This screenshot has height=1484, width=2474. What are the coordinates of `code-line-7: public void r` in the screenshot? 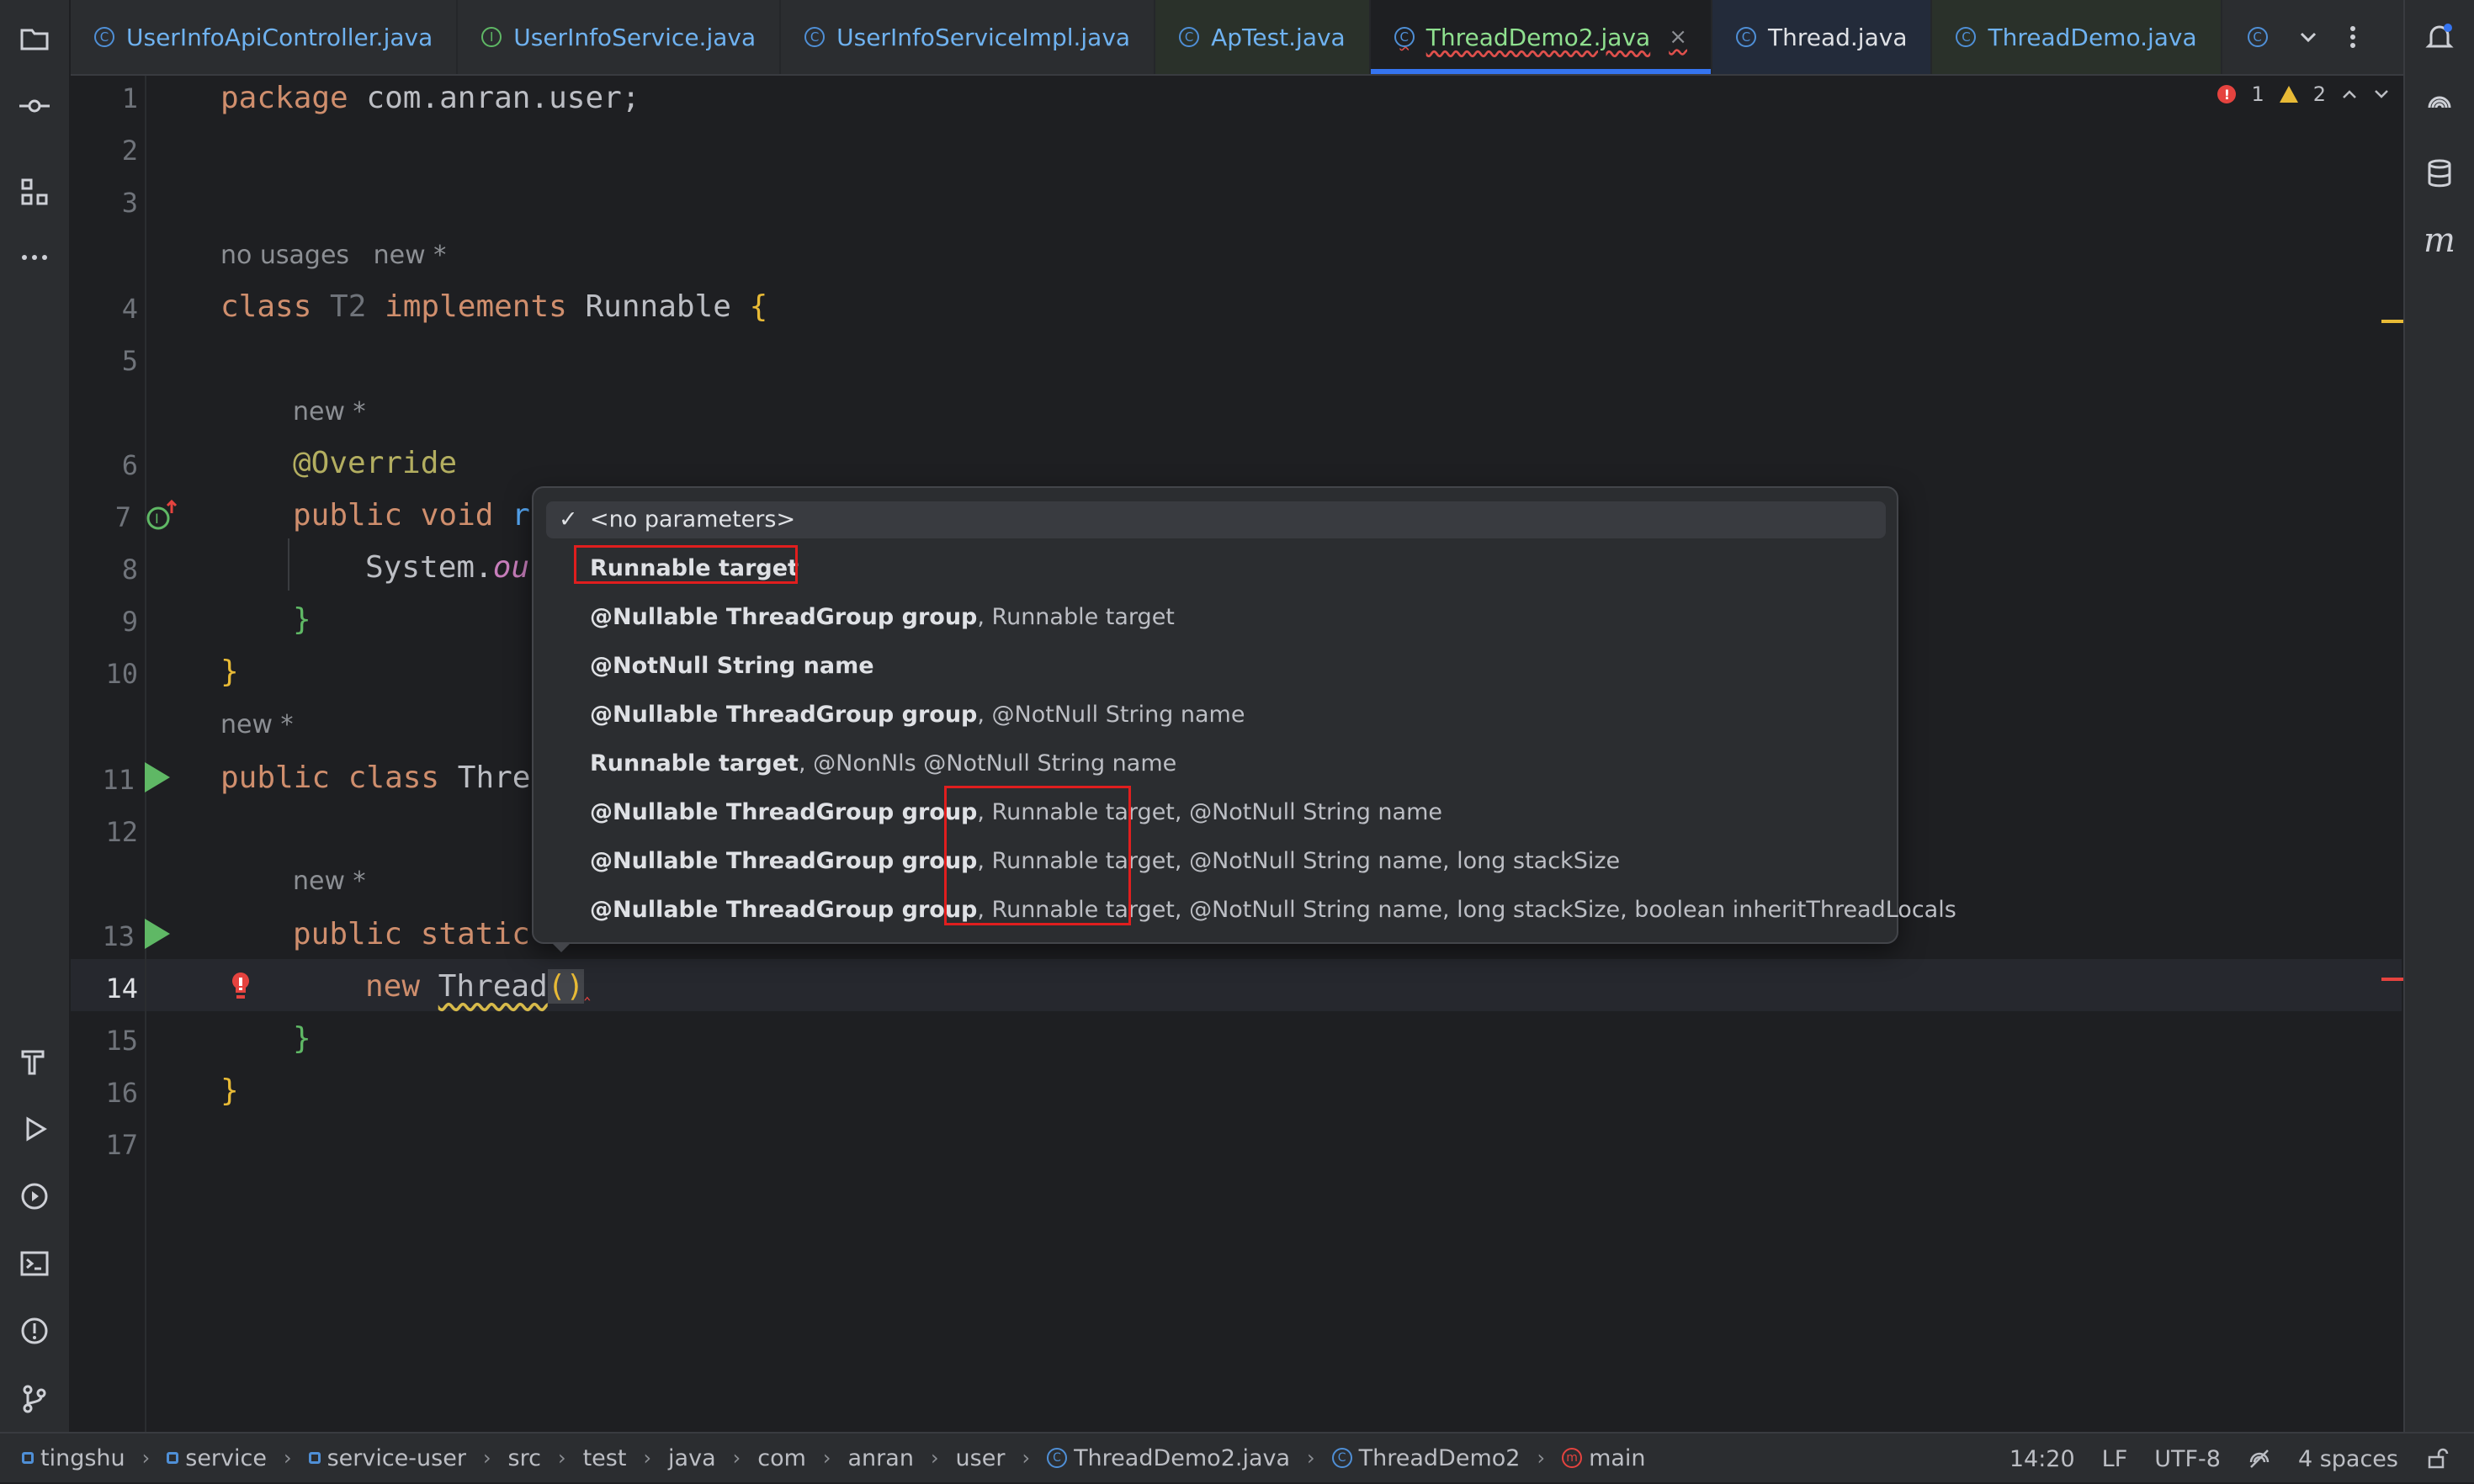 It's located at (411, 515).